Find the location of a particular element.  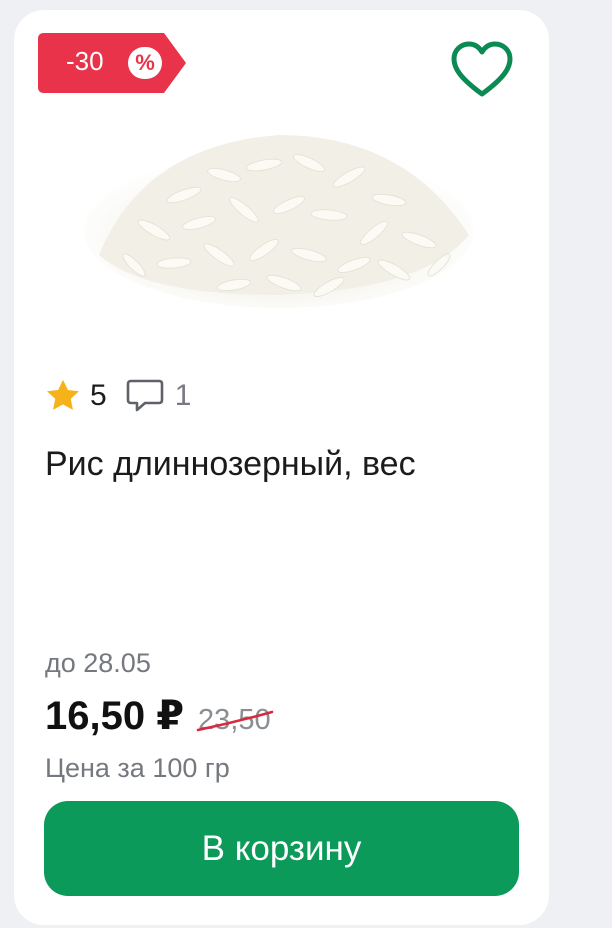

rating-value: 5 is located at coordinates (98, 395).